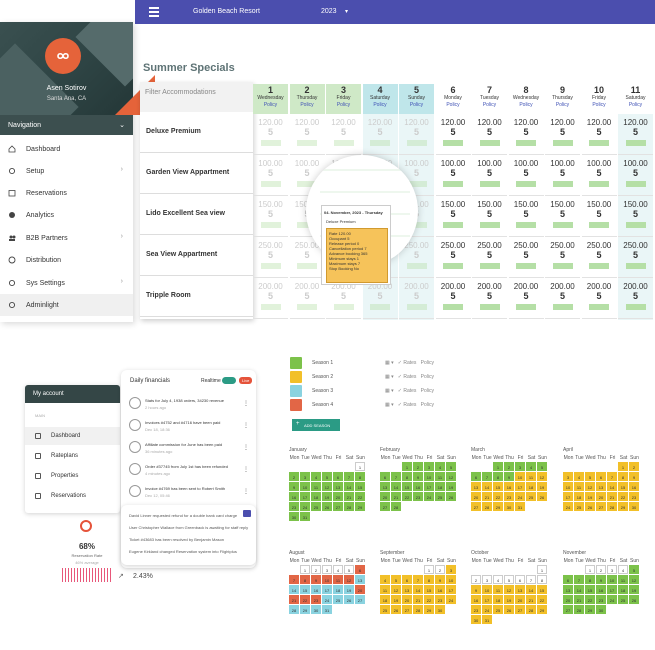  Describe the element at coordinates (472, 392) in the screenshot. I see `season-row: Season 3 ▦ ▾ ✓ Rates Policy` at that location.